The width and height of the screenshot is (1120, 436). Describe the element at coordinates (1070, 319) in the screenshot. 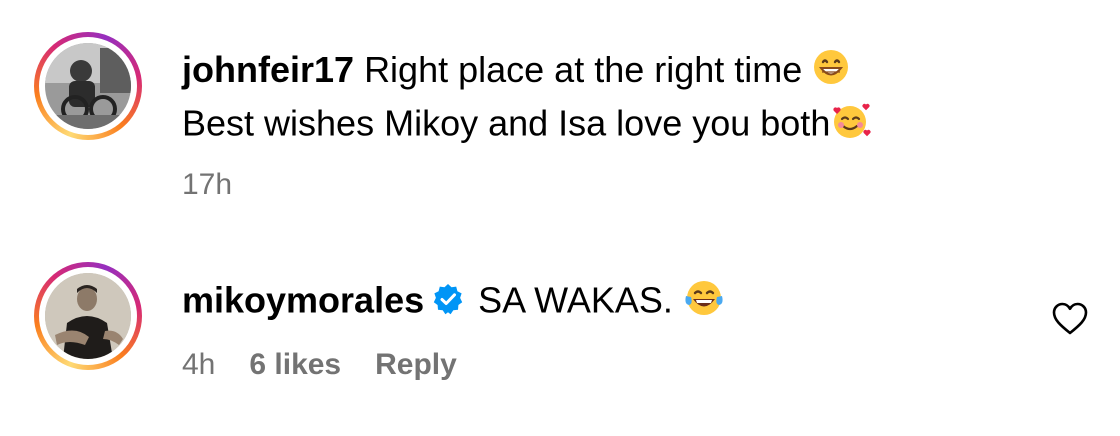

I see `heart-outline-icon` at that location.